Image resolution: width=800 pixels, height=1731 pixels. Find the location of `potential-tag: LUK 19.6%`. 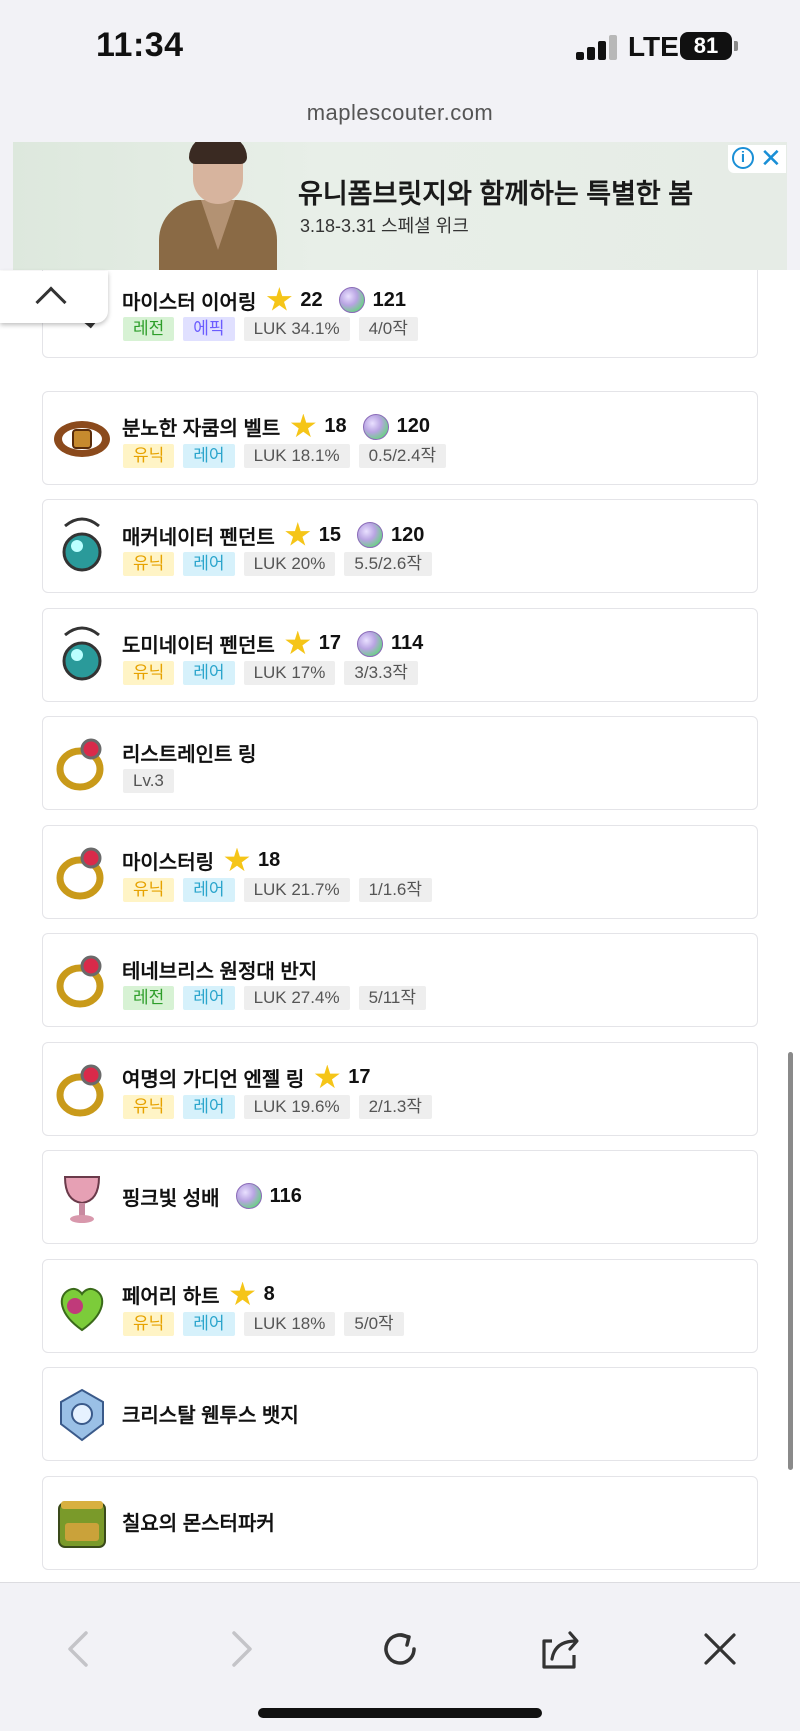

potential-tag: LUK 19.6% is located at coordinates (296, 1106).